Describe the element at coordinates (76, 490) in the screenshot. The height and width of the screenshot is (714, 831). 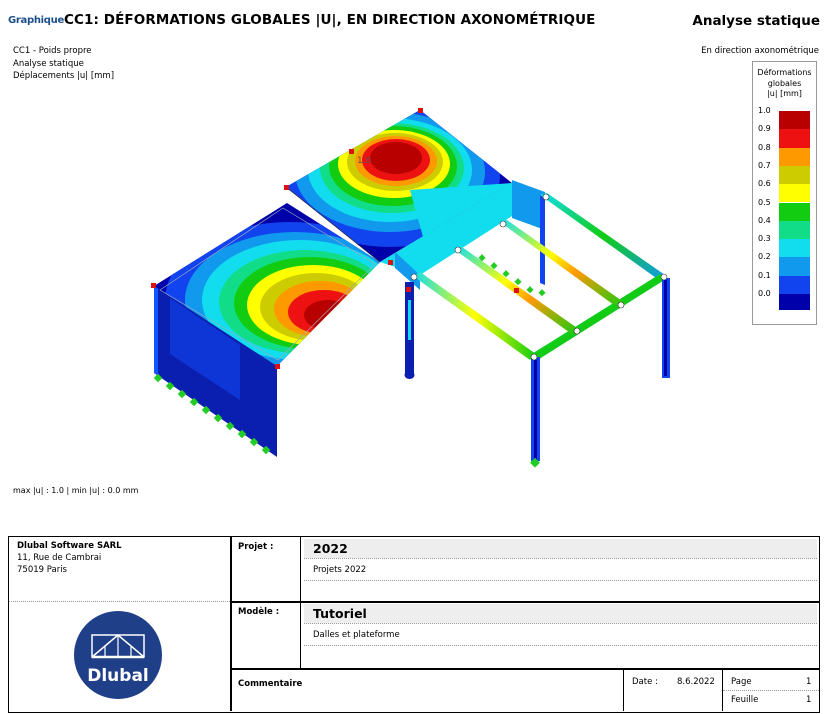
I see `min-max-summary: max |u| : 1.0 | min |u| : 0.0 mm` at that location.